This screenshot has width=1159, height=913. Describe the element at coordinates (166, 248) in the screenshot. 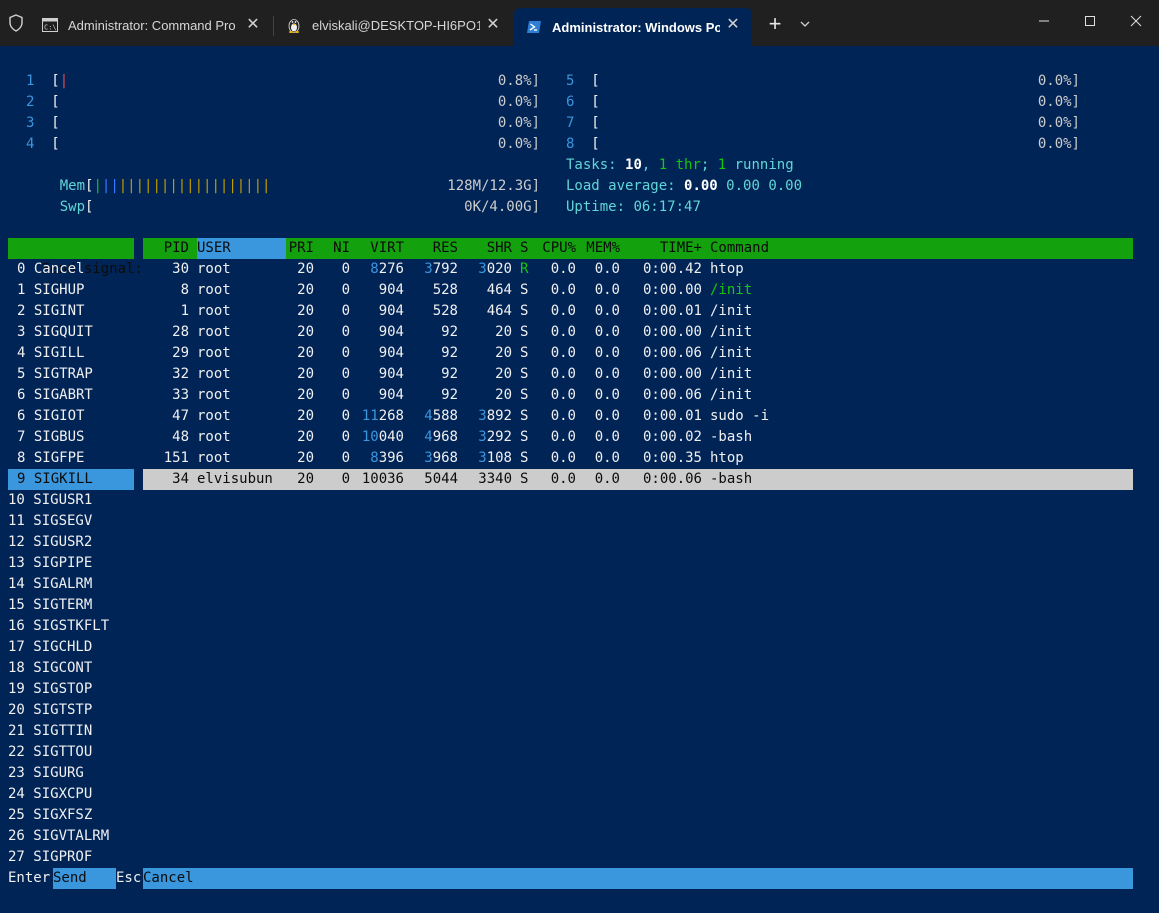

I see `column-header-pid: PID` at that location.